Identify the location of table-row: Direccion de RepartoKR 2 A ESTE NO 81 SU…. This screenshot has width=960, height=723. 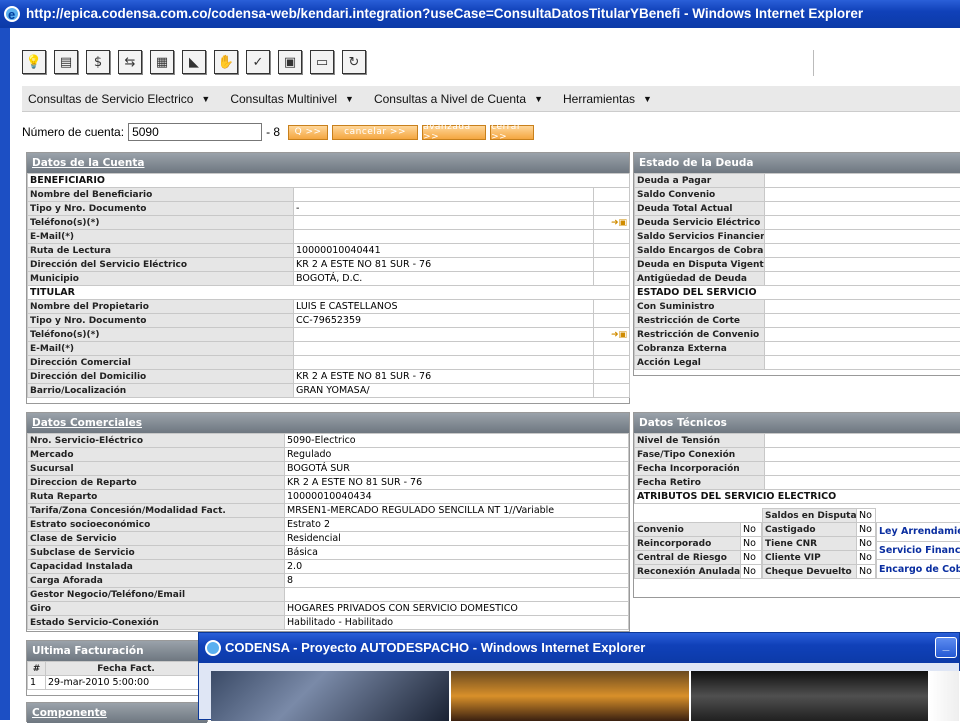
(328, 483).